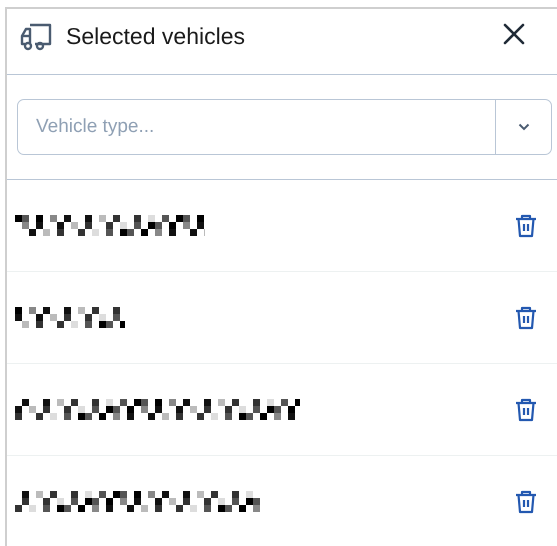 The height and width of the screenshot is (546, 557). Describe the element at coordinates (524, 127) in the screenshot. I see `caret-icon` at that location.